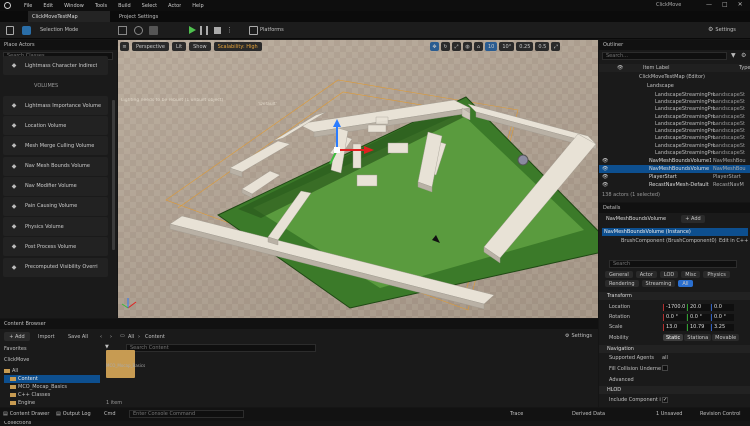 This screenshot has height=426, width=750. What do you see at coordinates (525, 46) in the screenshot?
I see `scale-snap-button: 0.25` at bounding box center [525, 46].